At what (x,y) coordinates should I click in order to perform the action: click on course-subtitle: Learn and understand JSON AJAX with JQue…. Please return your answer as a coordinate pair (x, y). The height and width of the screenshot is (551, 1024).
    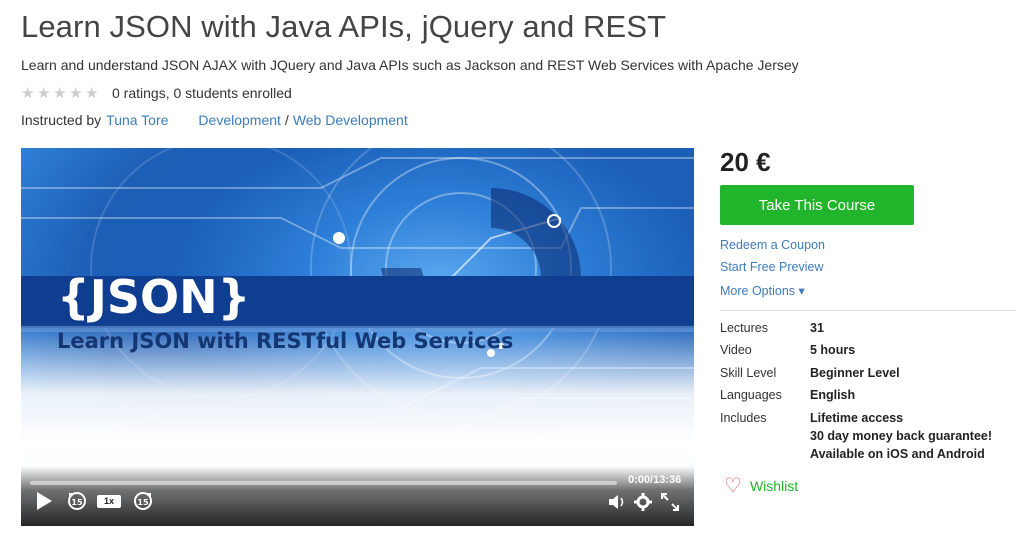
    Looking at the image, I should click on (410, 65).